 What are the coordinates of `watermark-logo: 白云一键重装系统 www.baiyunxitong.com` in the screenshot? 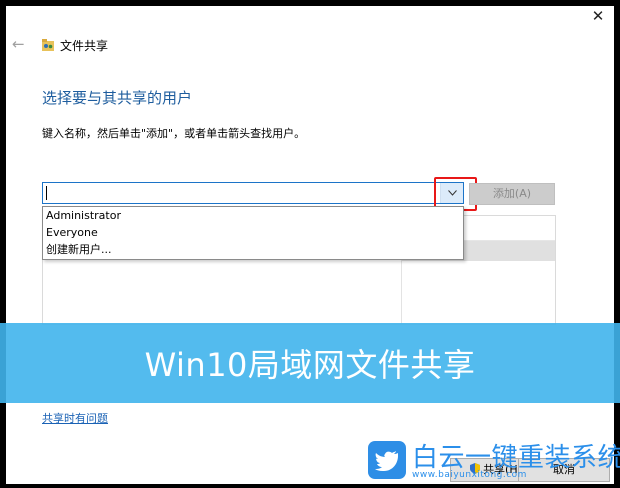 It's located at (494, 461).